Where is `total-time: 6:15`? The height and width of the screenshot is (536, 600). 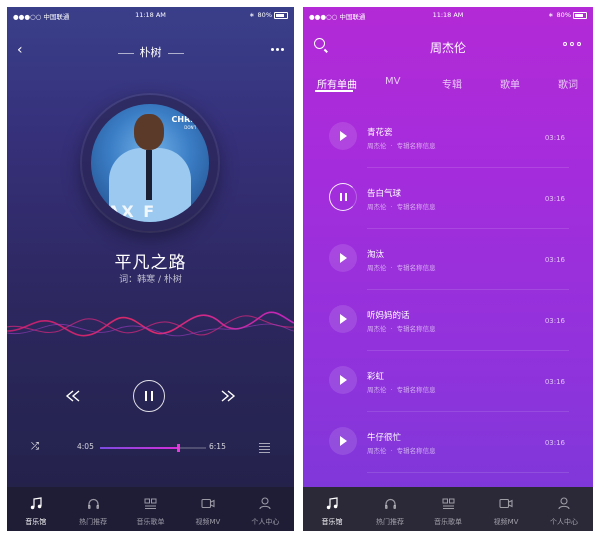 total-time: 6:15 is located at coordinates (217, 446).